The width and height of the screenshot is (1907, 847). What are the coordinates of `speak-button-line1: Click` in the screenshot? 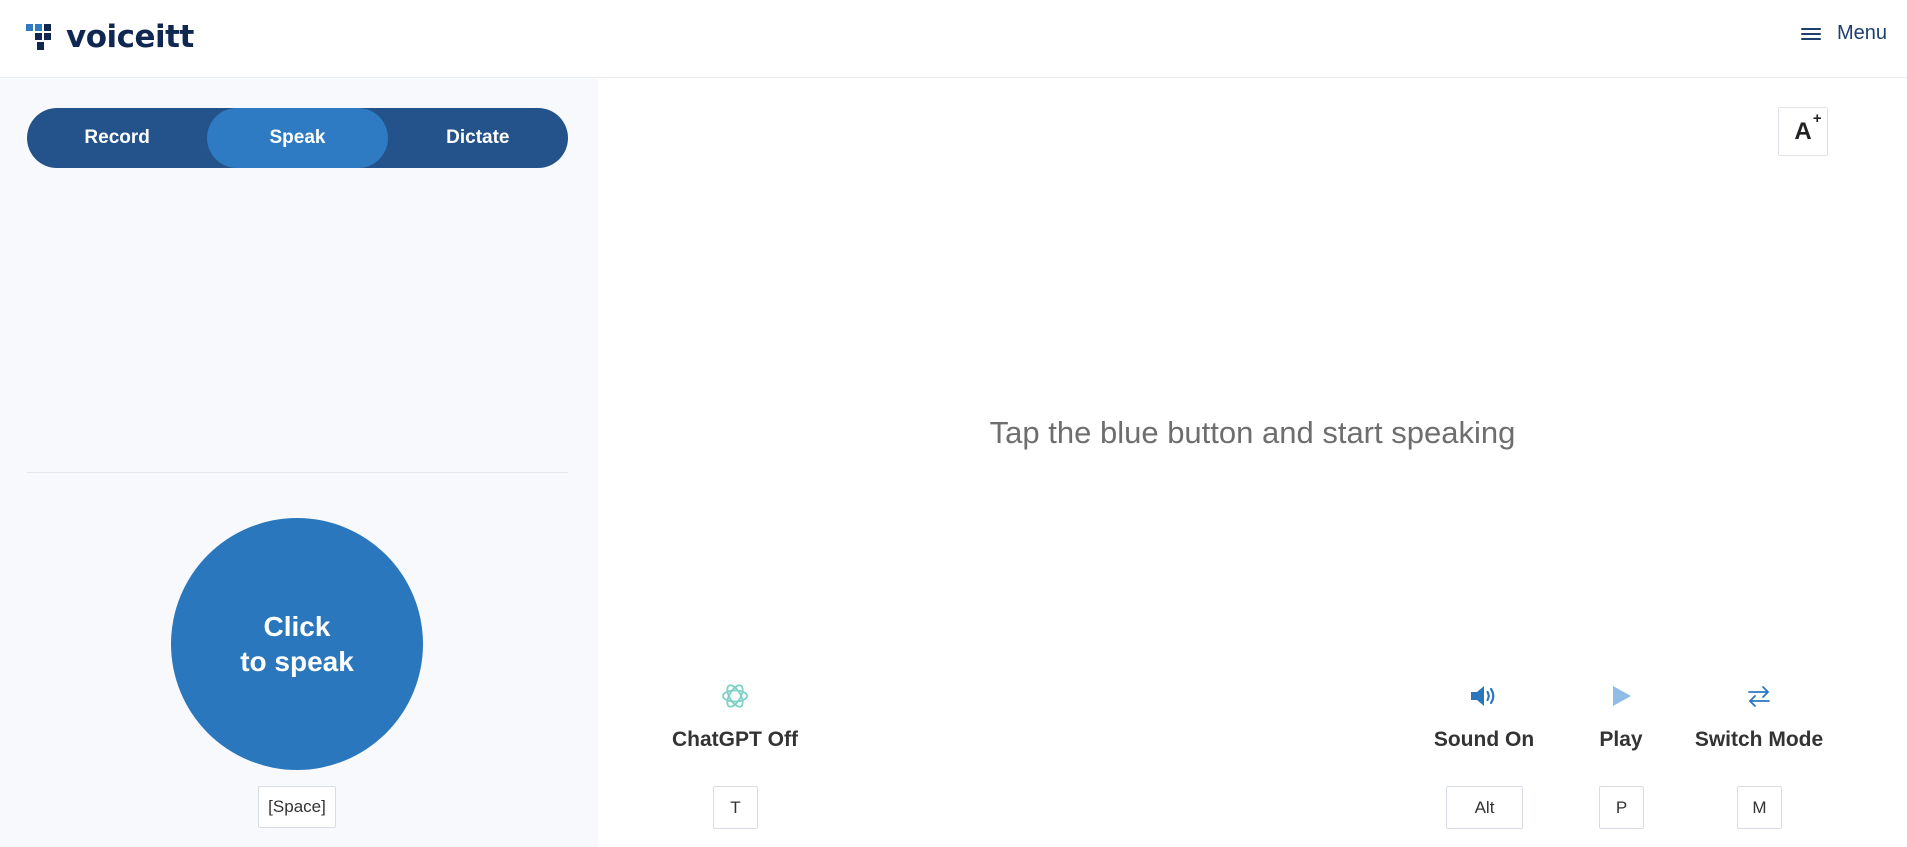 It's located at (297, 626).